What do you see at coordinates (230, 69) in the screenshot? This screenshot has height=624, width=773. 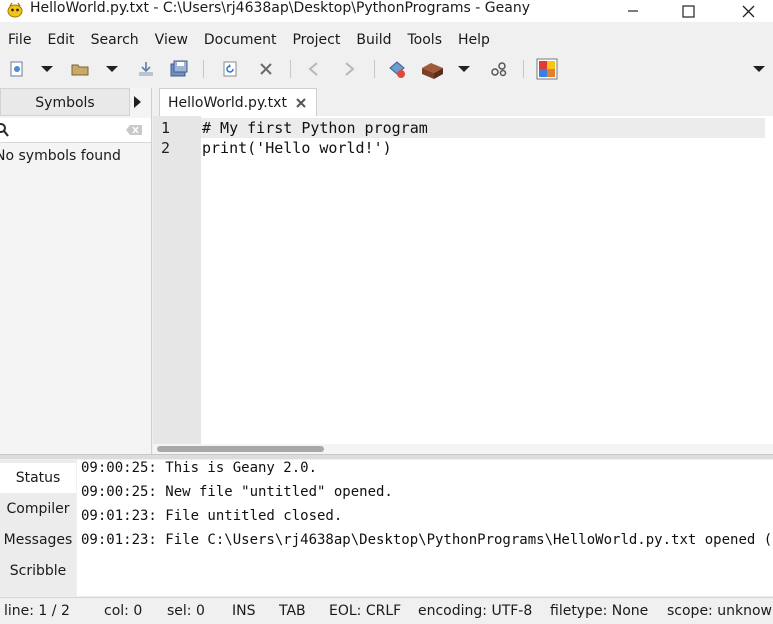 I see `reload-icon` at bounding box center [230, 69].